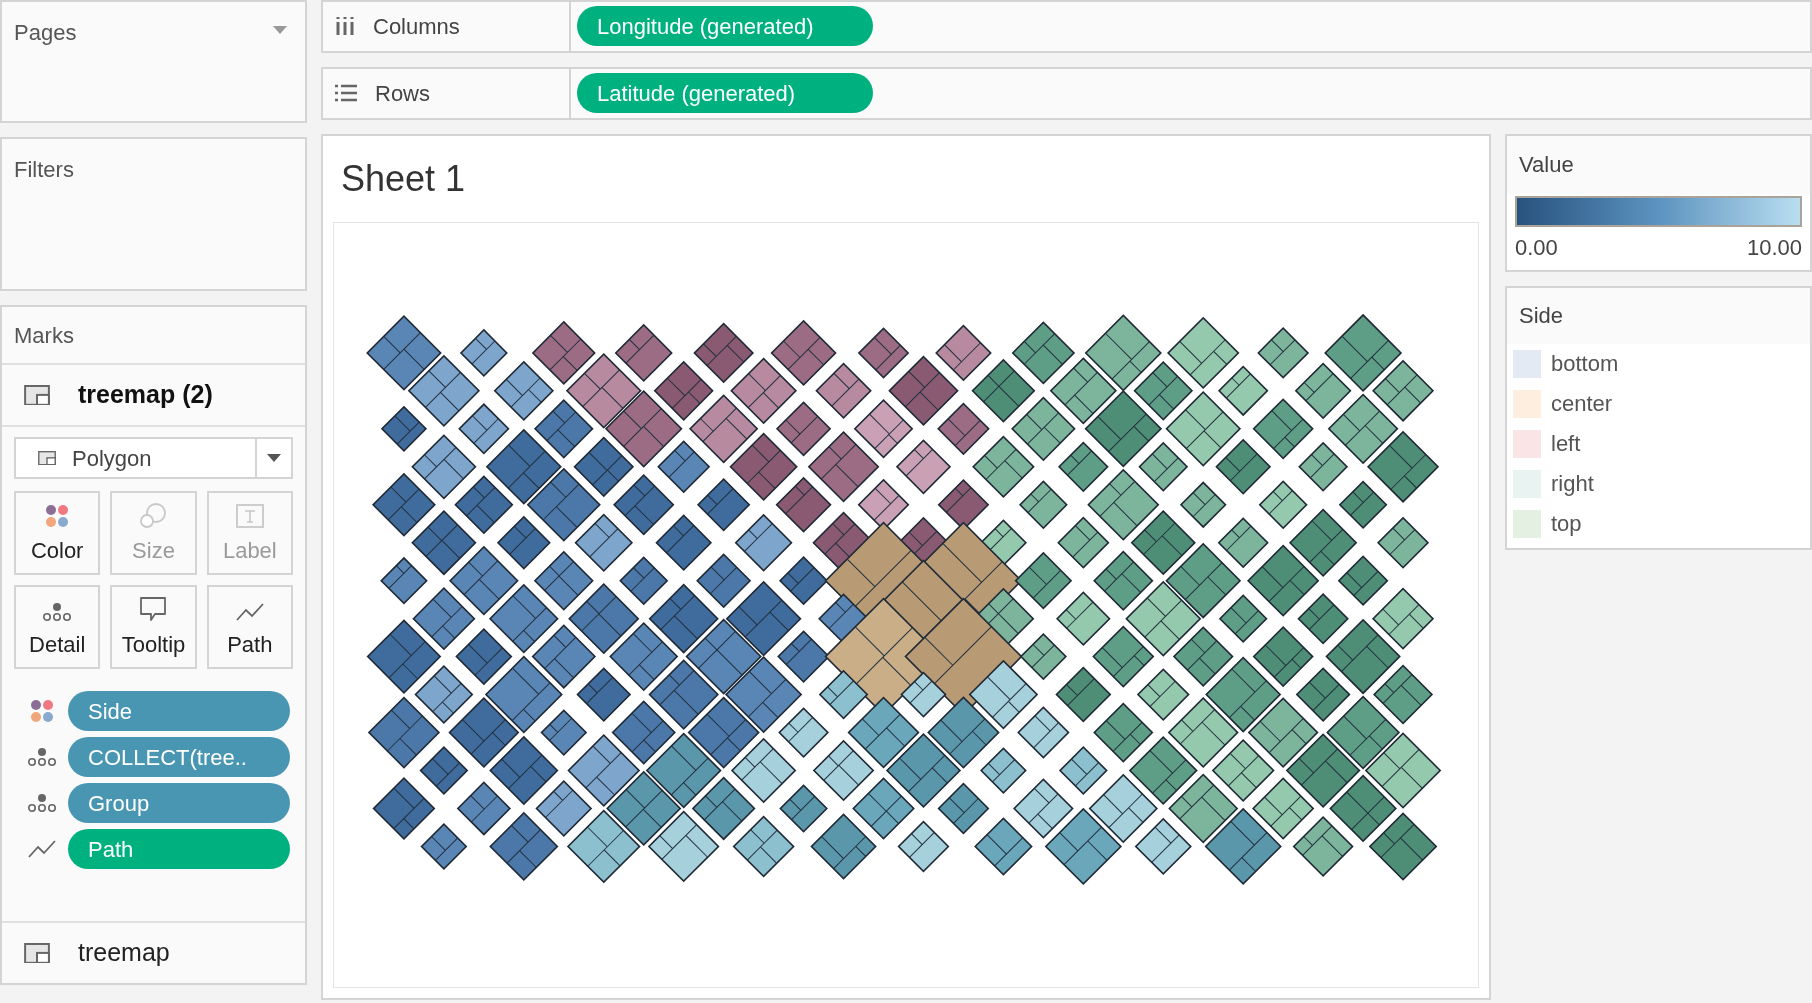 The height and width of the screenshot is (1003, 1812). What do you see at coordinates (402, 93) in the screenshot?
I see `shelf-label: Rows` at bounding box center [402, 93].